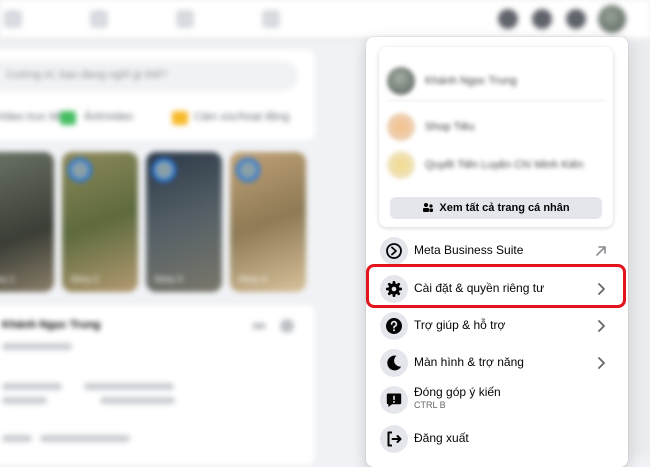  I want to click on page-name: Quyết Tiến Luyện Chí Minh Kiên, so click(504, 165).